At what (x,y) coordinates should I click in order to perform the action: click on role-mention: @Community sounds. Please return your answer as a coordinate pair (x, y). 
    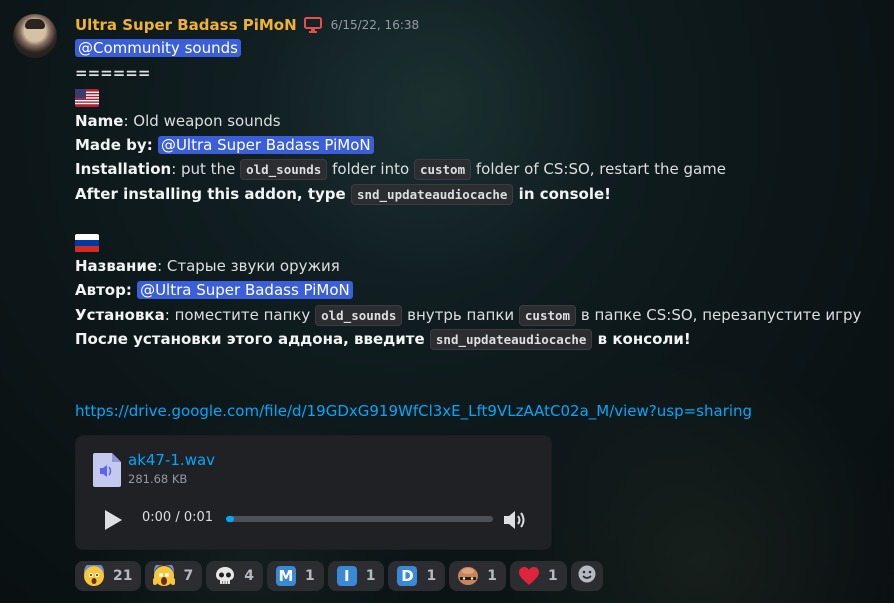
    Looking at the image, I should click on (158, 48).